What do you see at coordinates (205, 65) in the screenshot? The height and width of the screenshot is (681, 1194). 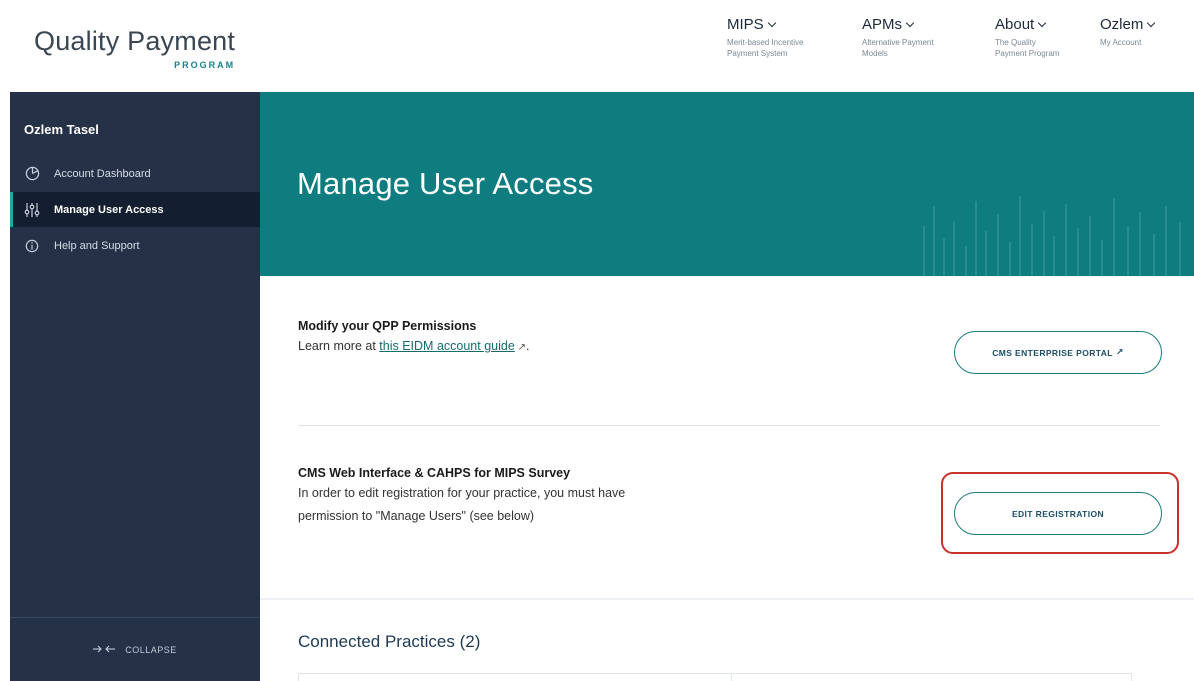 I see `logo-subtitle: PROGRAM` at bounding box center [205, 65].